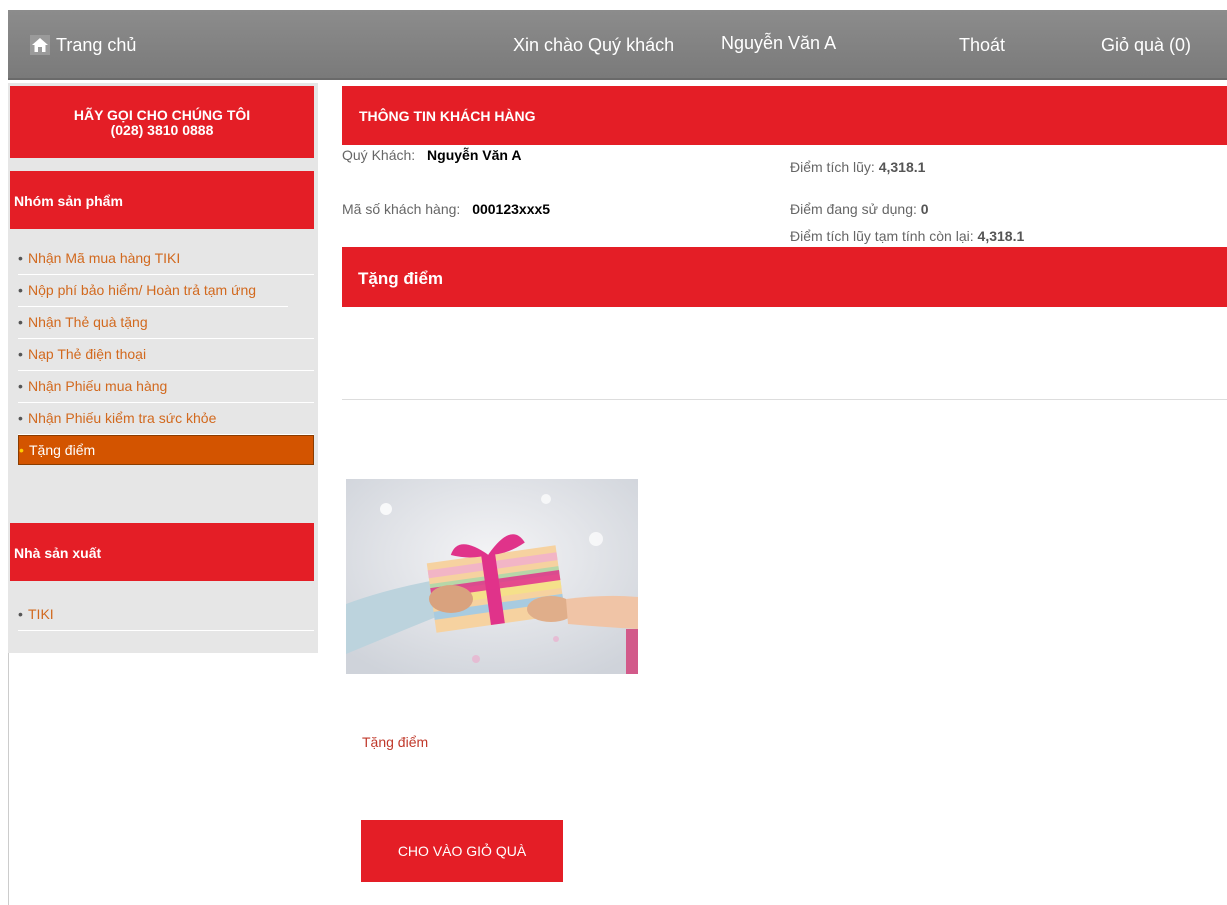  I want to click on points-label: Điểm tích lũy:, so click(832, 167).